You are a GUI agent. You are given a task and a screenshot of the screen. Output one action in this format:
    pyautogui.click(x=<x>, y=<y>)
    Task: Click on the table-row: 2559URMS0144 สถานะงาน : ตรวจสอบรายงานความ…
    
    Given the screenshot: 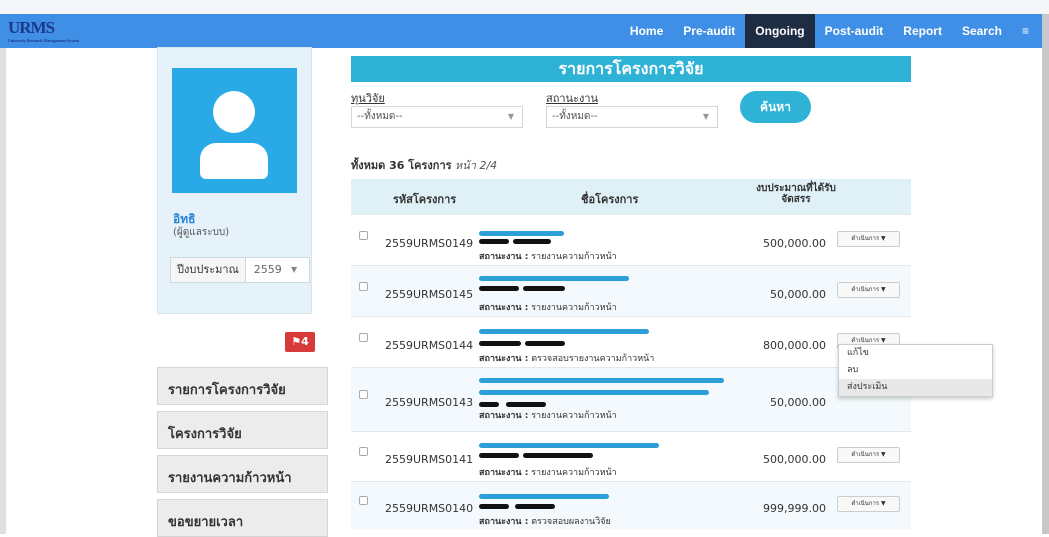 What is the action you would take?
    pyautogui.click(x=631, y=341)
    